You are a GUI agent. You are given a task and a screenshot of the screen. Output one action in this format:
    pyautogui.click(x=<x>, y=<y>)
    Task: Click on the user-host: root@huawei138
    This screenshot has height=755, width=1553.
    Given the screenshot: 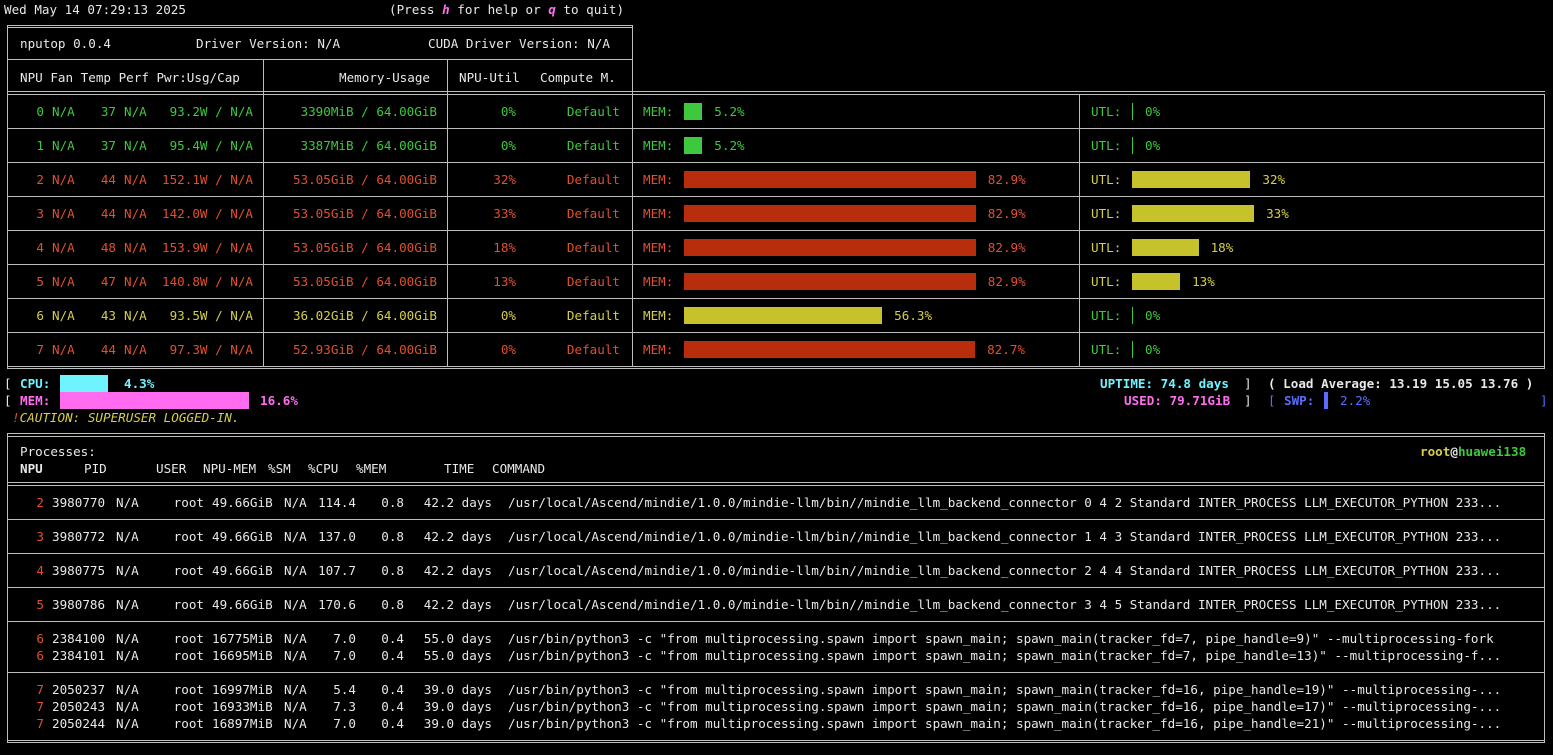 What is the action you would take?
    pyautogui.click(x=1473, y=451)
    